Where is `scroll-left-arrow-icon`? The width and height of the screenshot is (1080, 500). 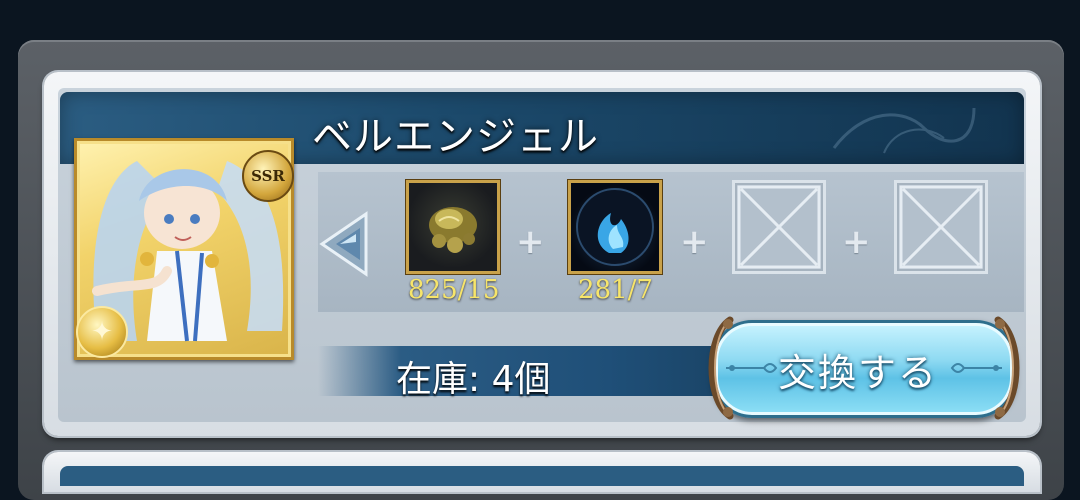
scroll-left-arrow-icon is located at coordinates (344, 244).